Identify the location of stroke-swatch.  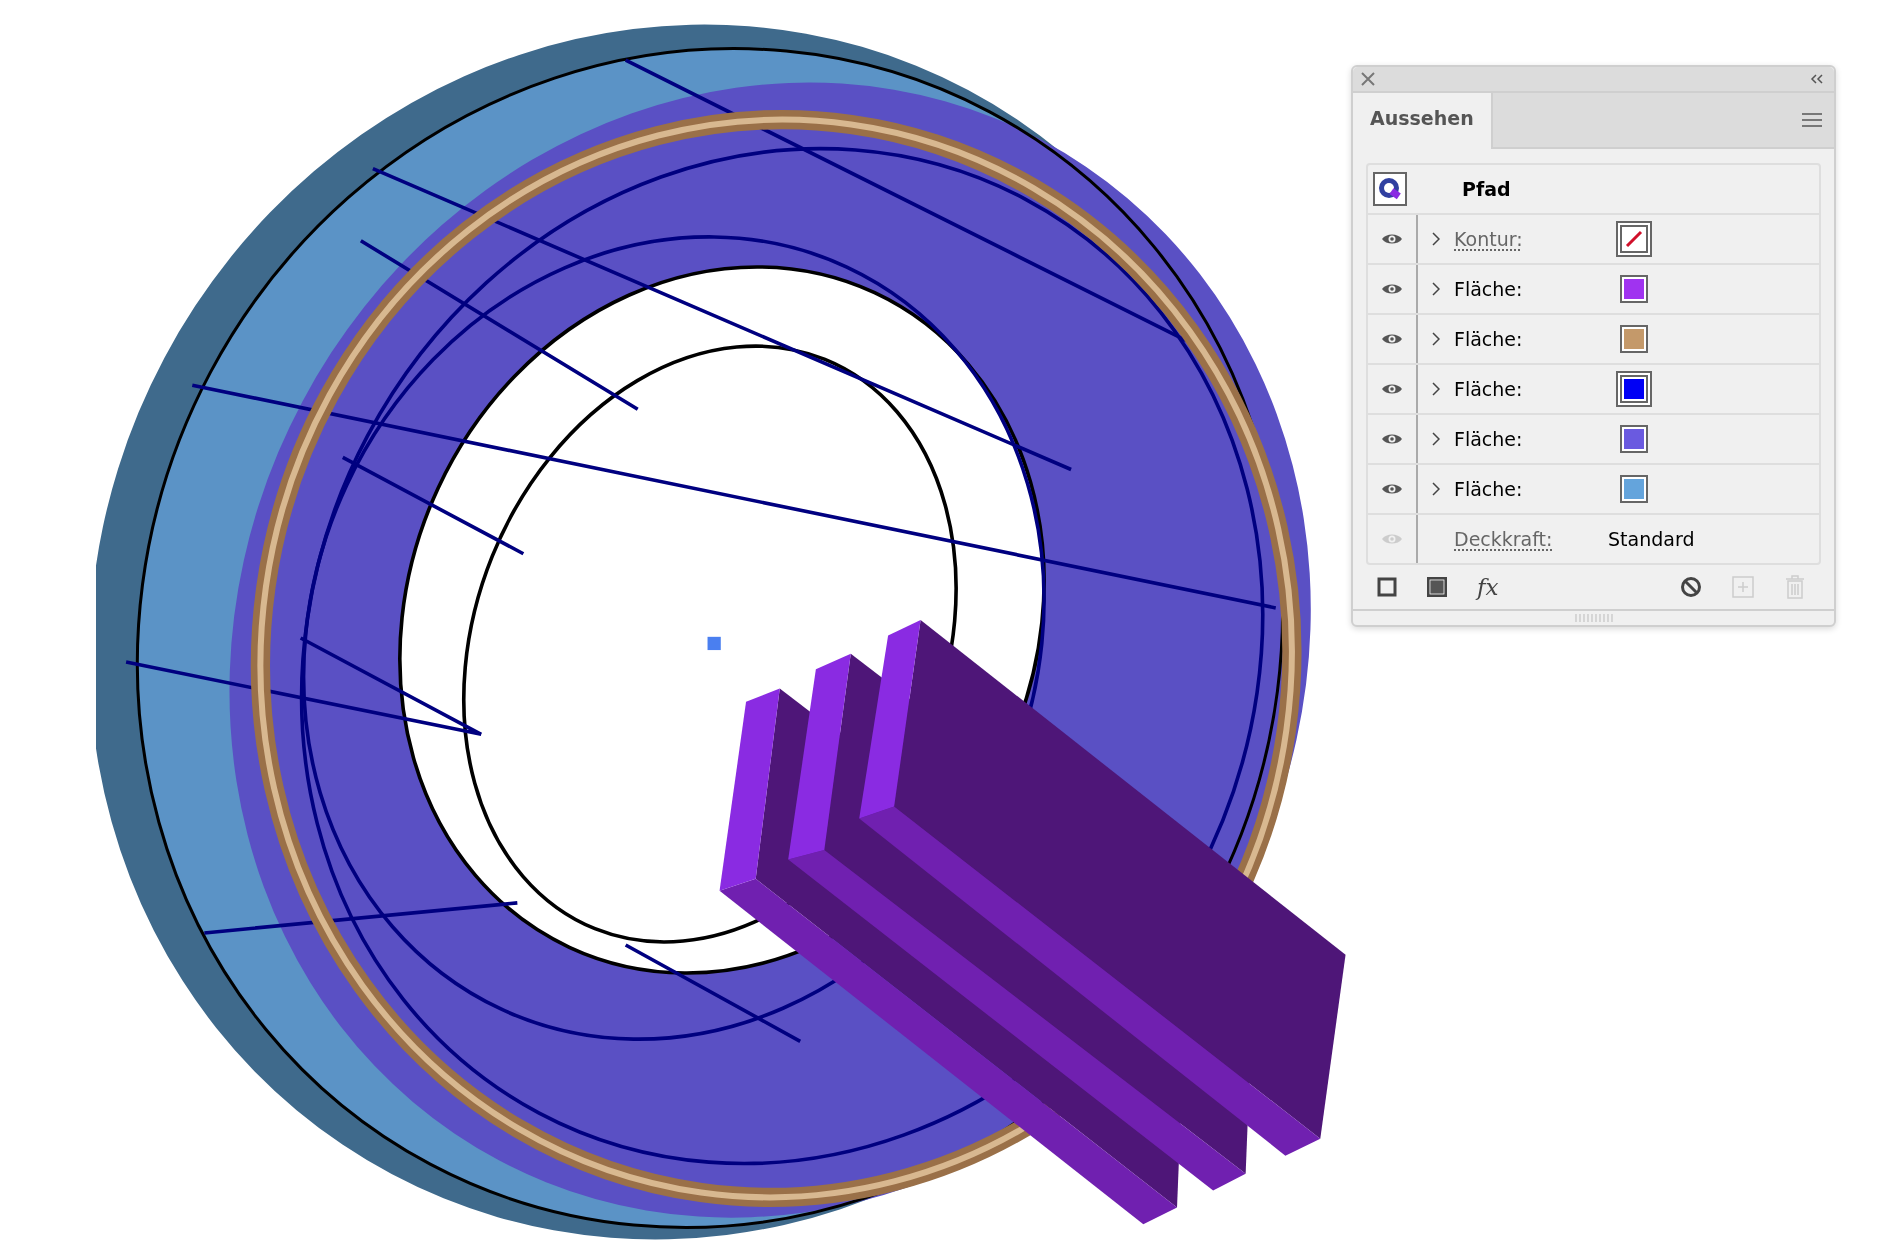
(1634, 239).